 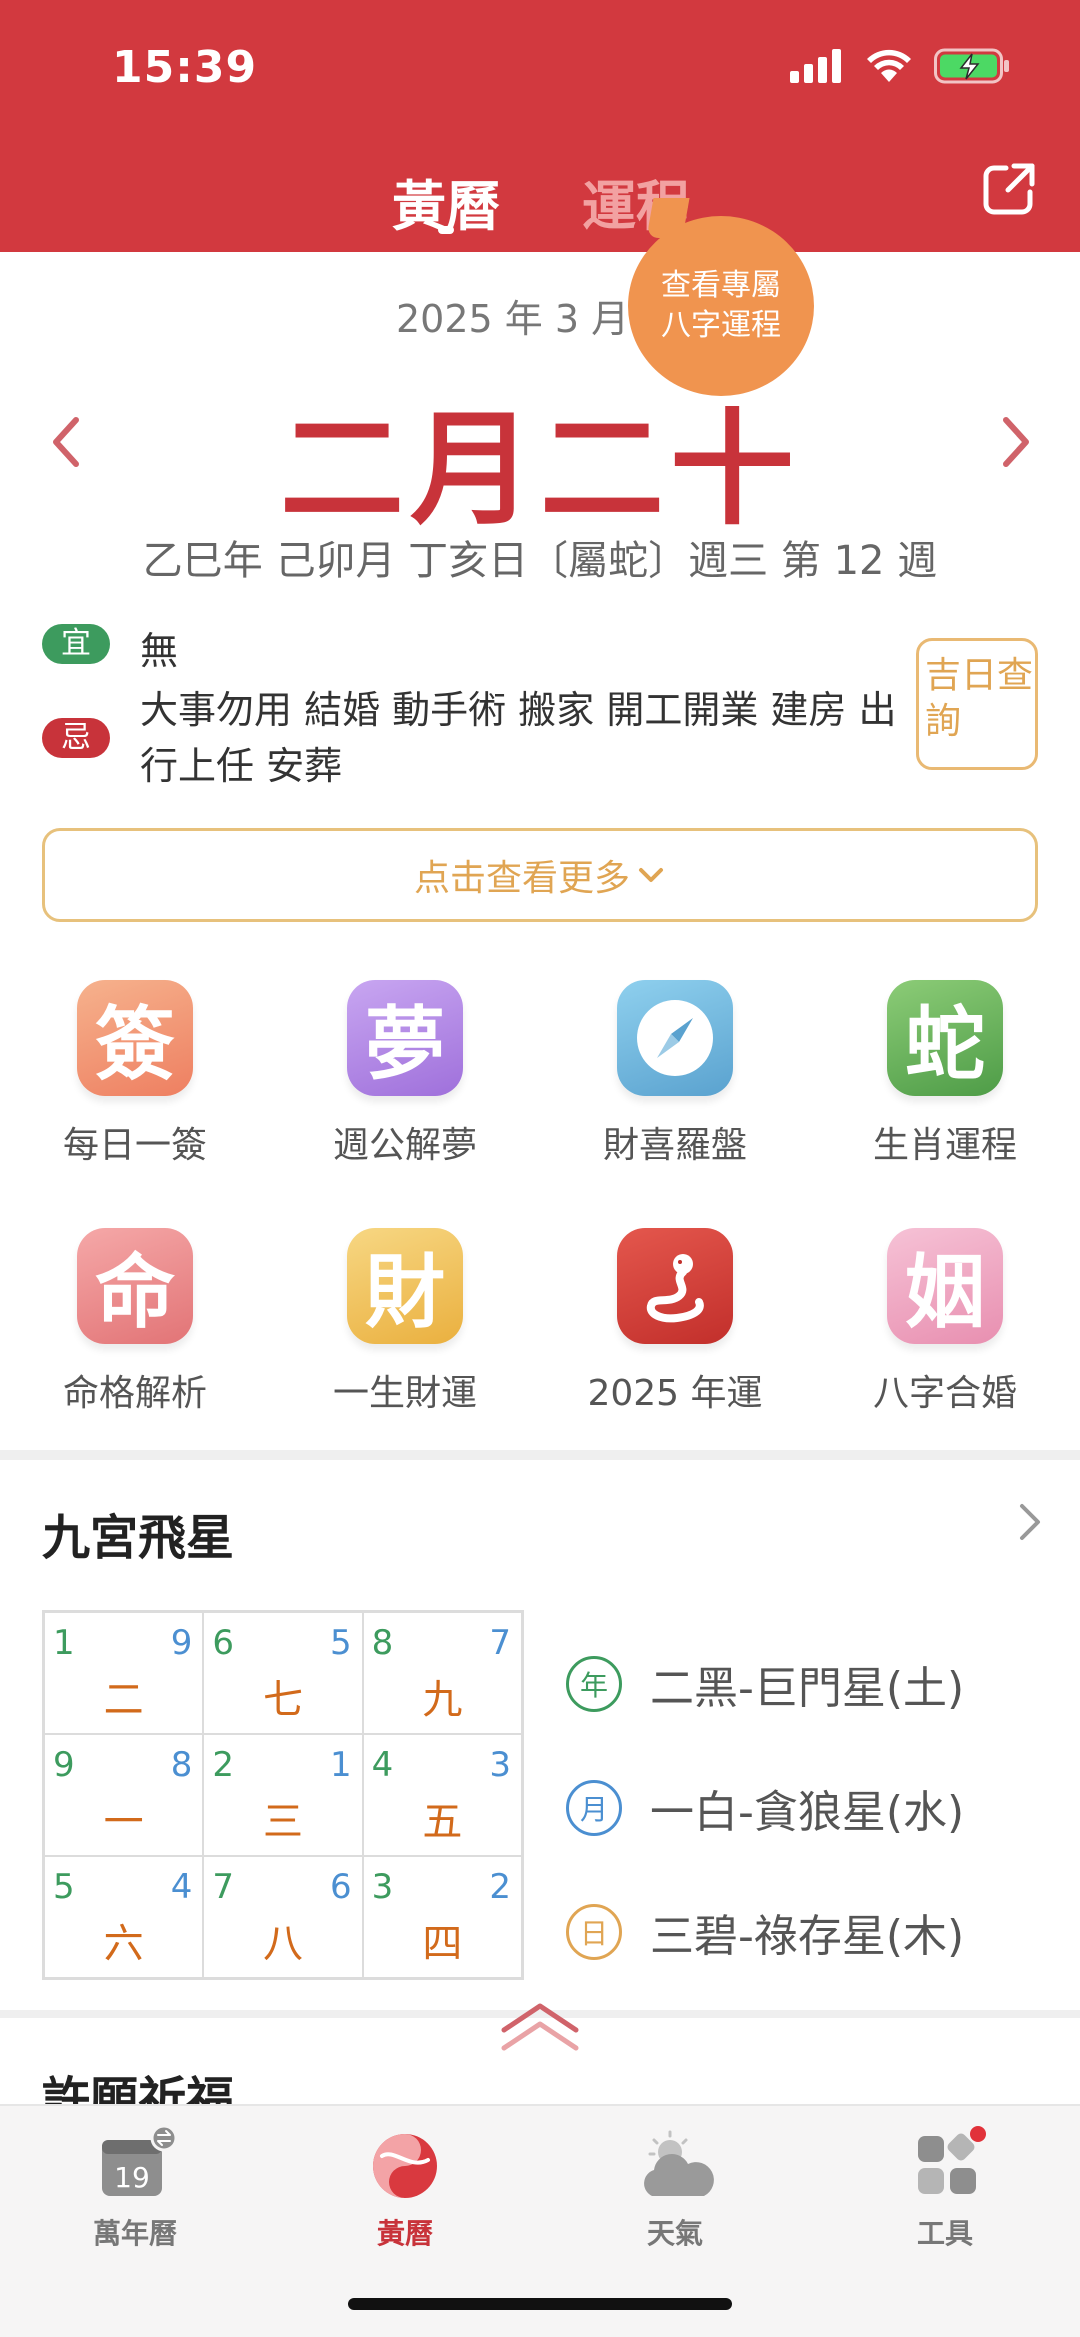 What do you see at coordinates (76, 738) in the screenshot?
I see `ji-badge: 忌` at bounding box center [76, 738].